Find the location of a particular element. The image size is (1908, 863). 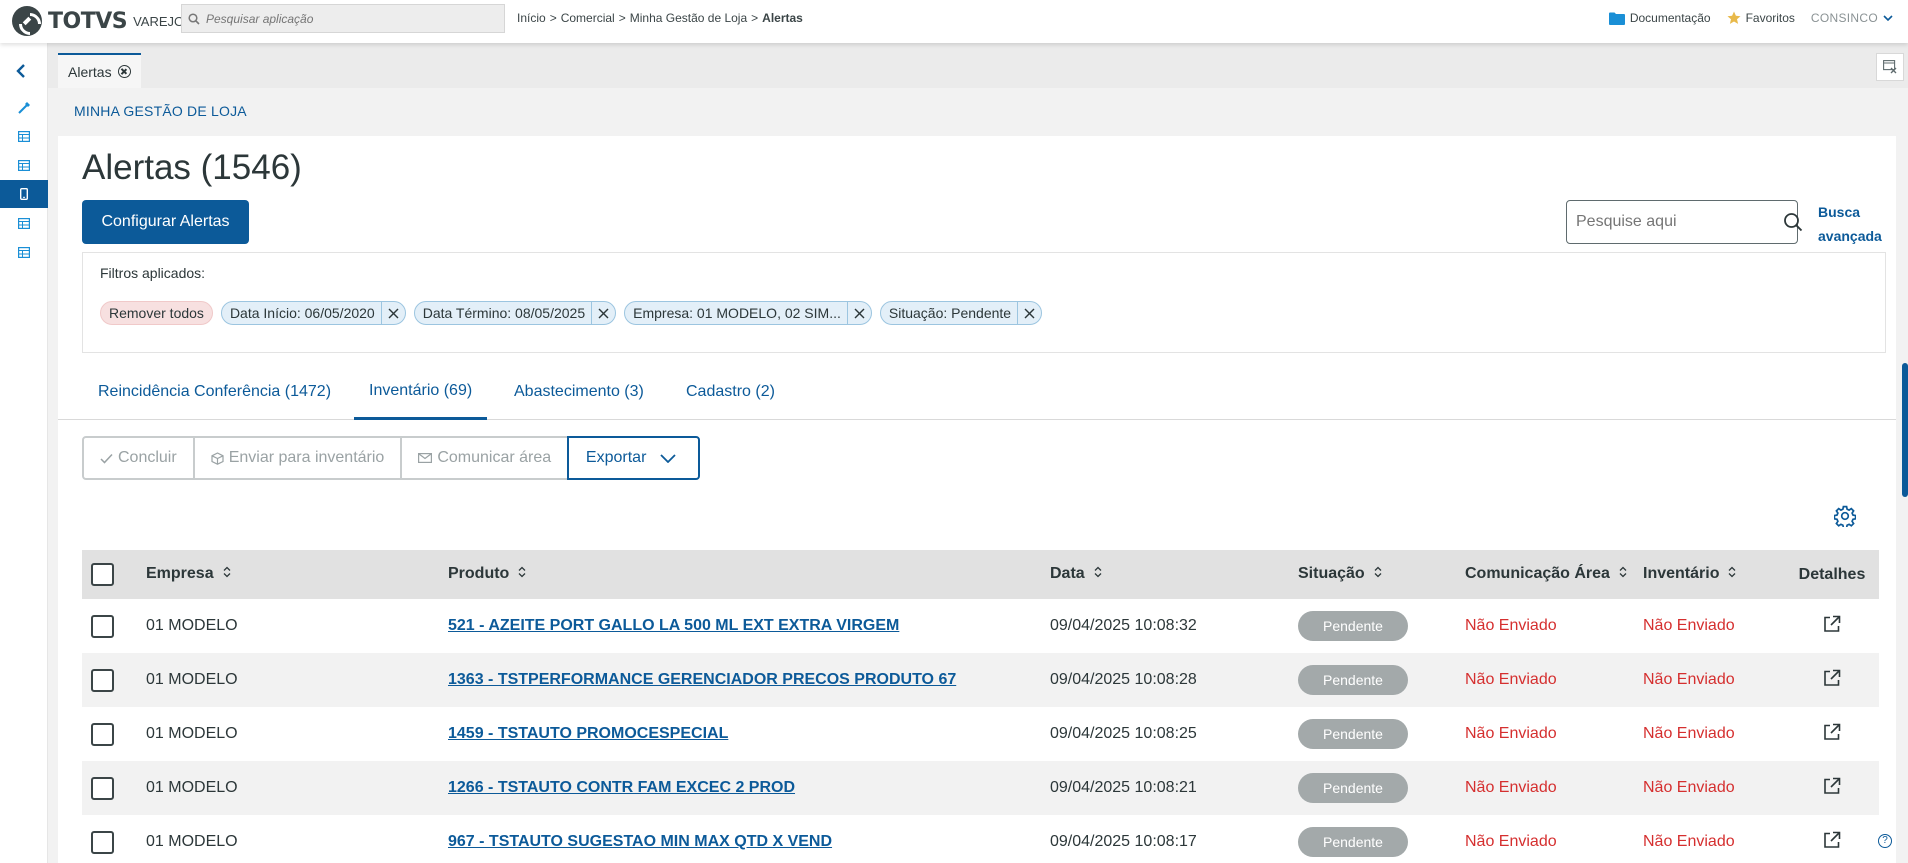

quick-search is located at coordinates (1684, 222).